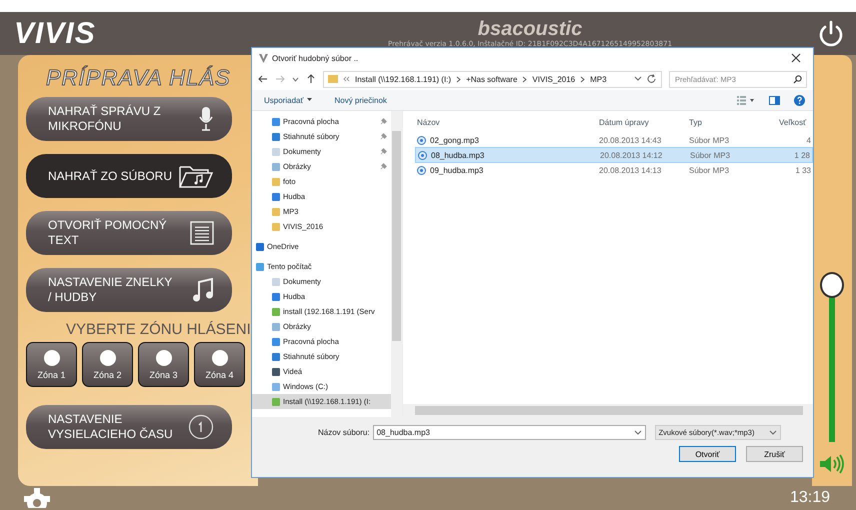 The height and width of the screenshot is (510, 856). What do you see at coordinates (403, 79) in the screenshot?
I see `path-segment: Install (\\192.168.1.191) (I:)` at bounding box center [403, 79].